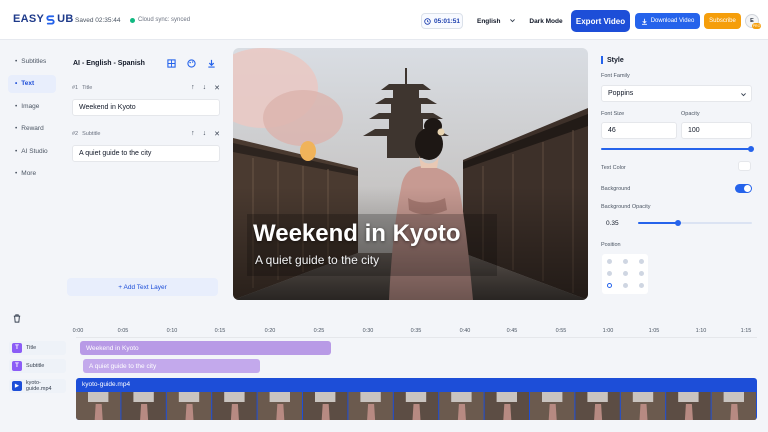  I want to click on position-bottom-center, so click(625, 285).